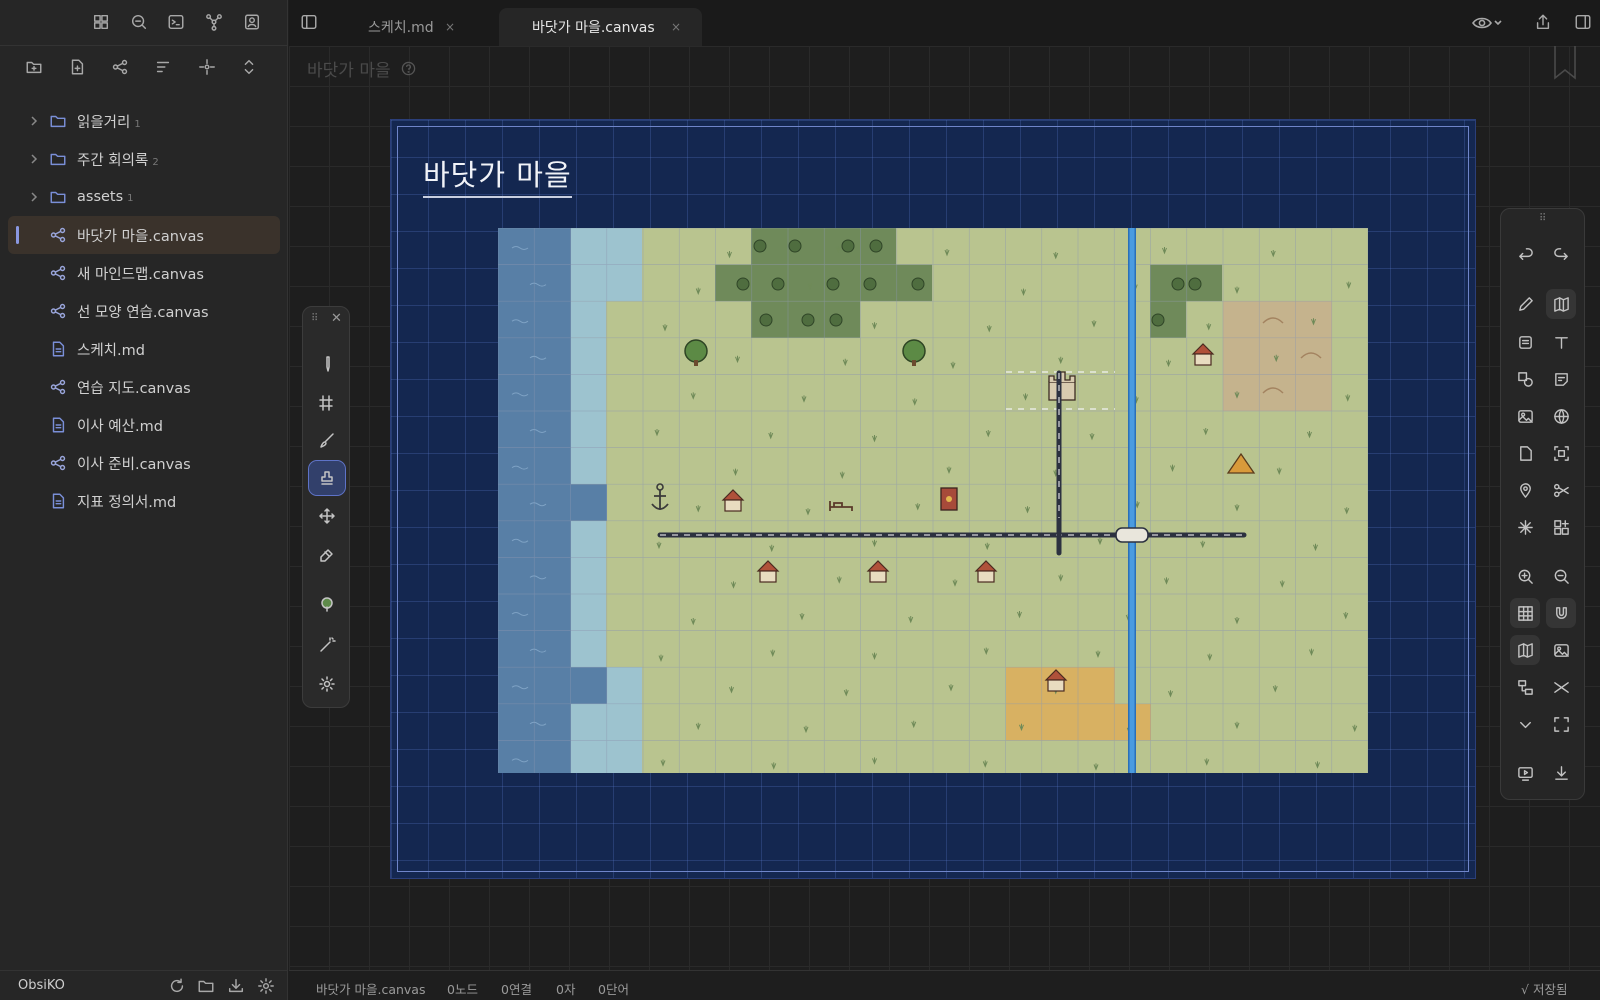 Image resolution: width=1600 pixels, height=1000 pixels. I want to click on scissors-icon, so click(1561, 490).